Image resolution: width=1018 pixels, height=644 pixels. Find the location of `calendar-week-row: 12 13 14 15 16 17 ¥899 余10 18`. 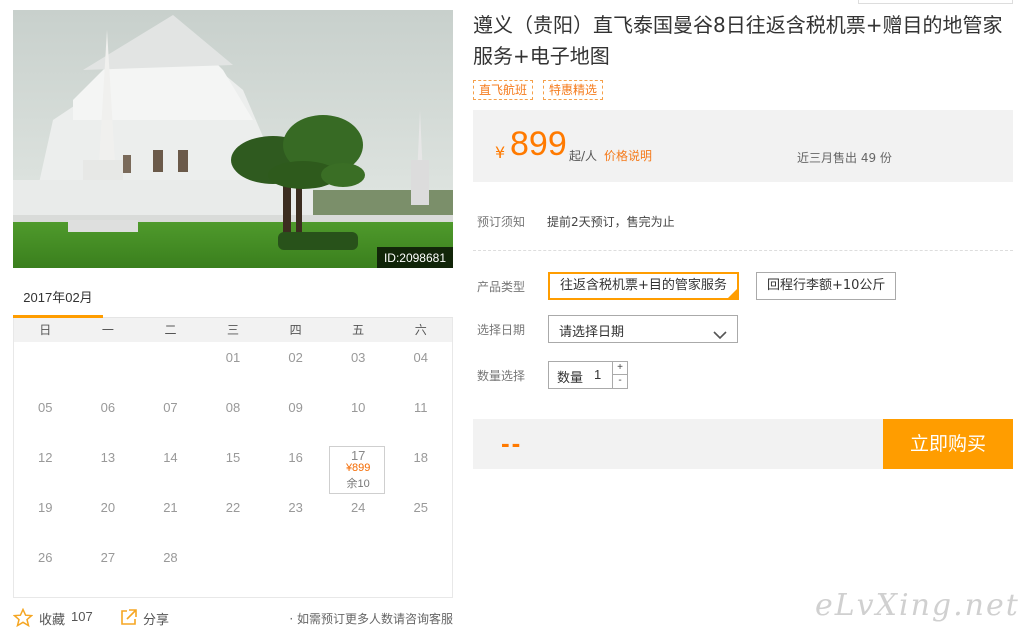

calendar-week-row: 12 13 14 15 16 17 ¥899 余10 18 is located at coordinates (233, 468).